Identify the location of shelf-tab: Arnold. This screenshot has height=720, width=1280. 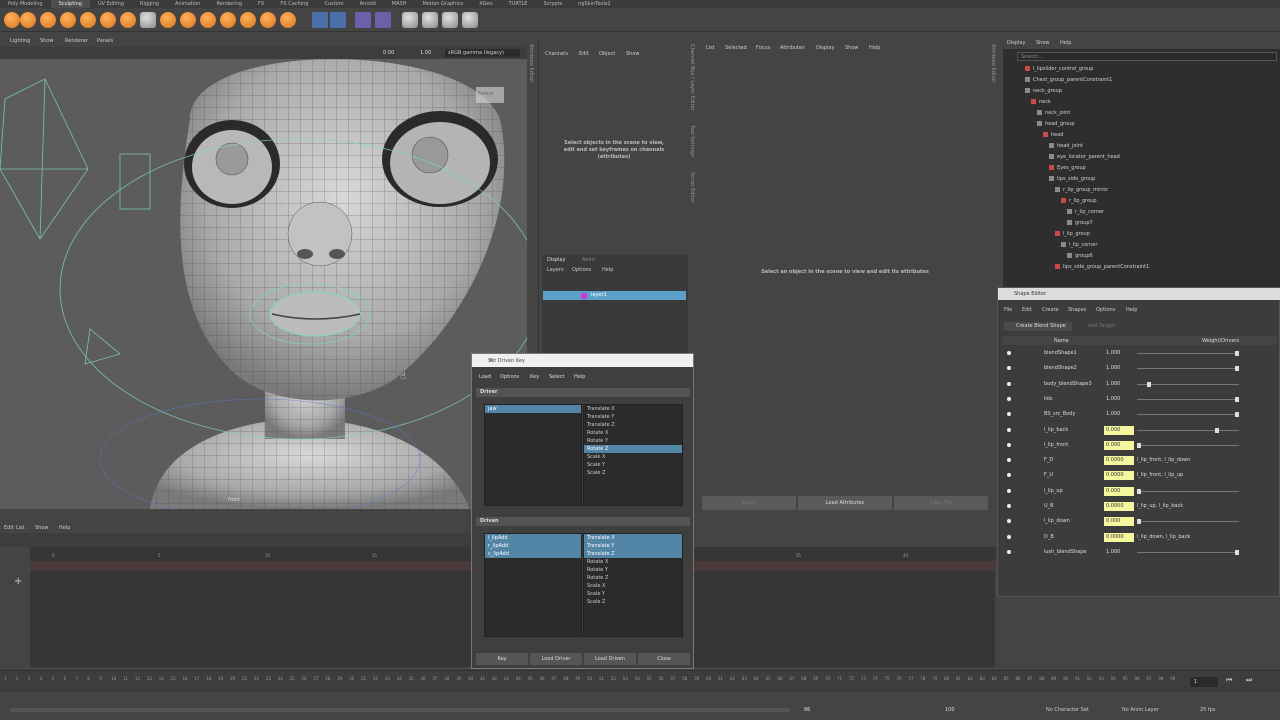
(368, 4).